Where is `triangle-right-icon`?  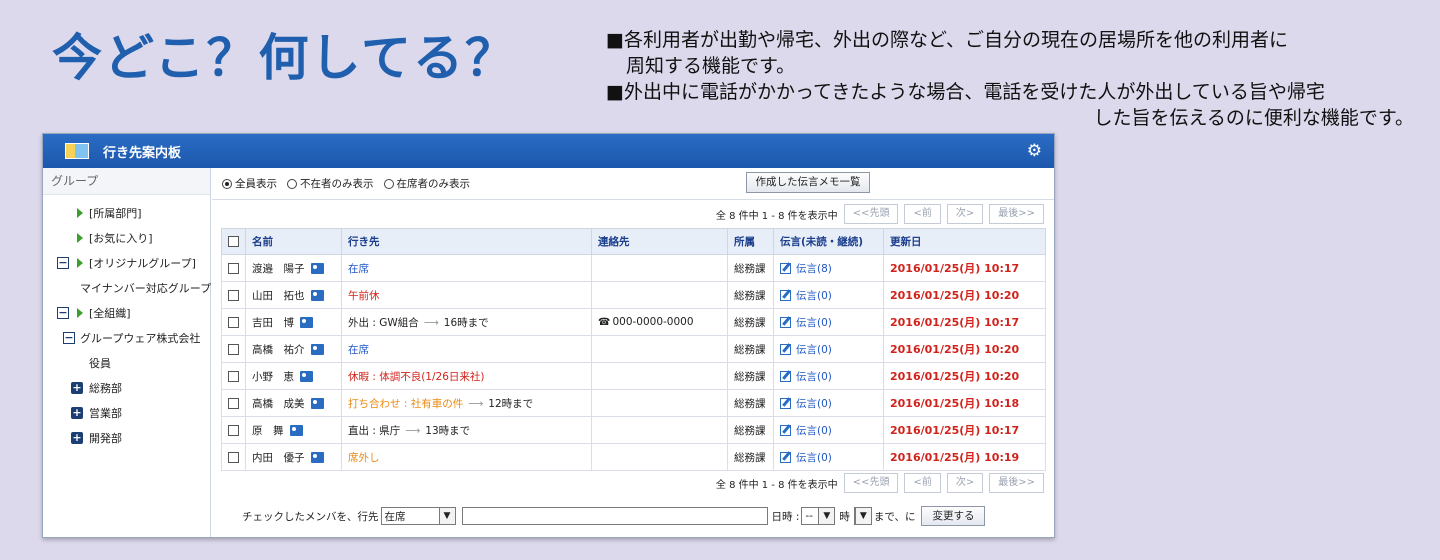 triangle-right-icon is located at coordinates (80, 238).